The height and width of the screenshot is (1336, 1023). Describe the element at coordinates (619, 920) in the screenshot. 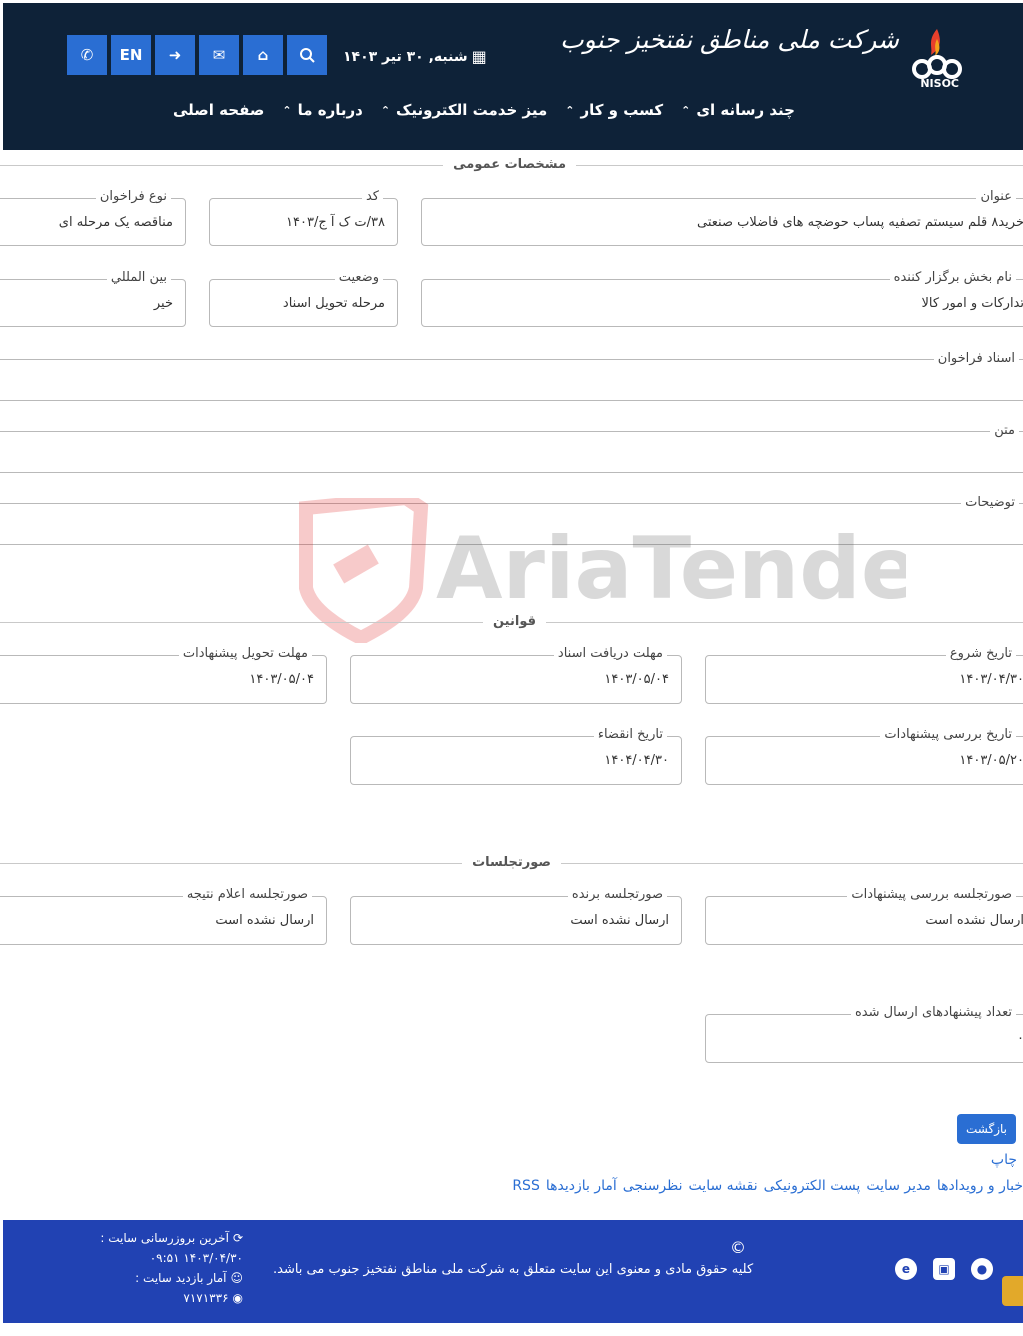

I see `field-winner-minutes-value: ارسال نشده است` at that location.